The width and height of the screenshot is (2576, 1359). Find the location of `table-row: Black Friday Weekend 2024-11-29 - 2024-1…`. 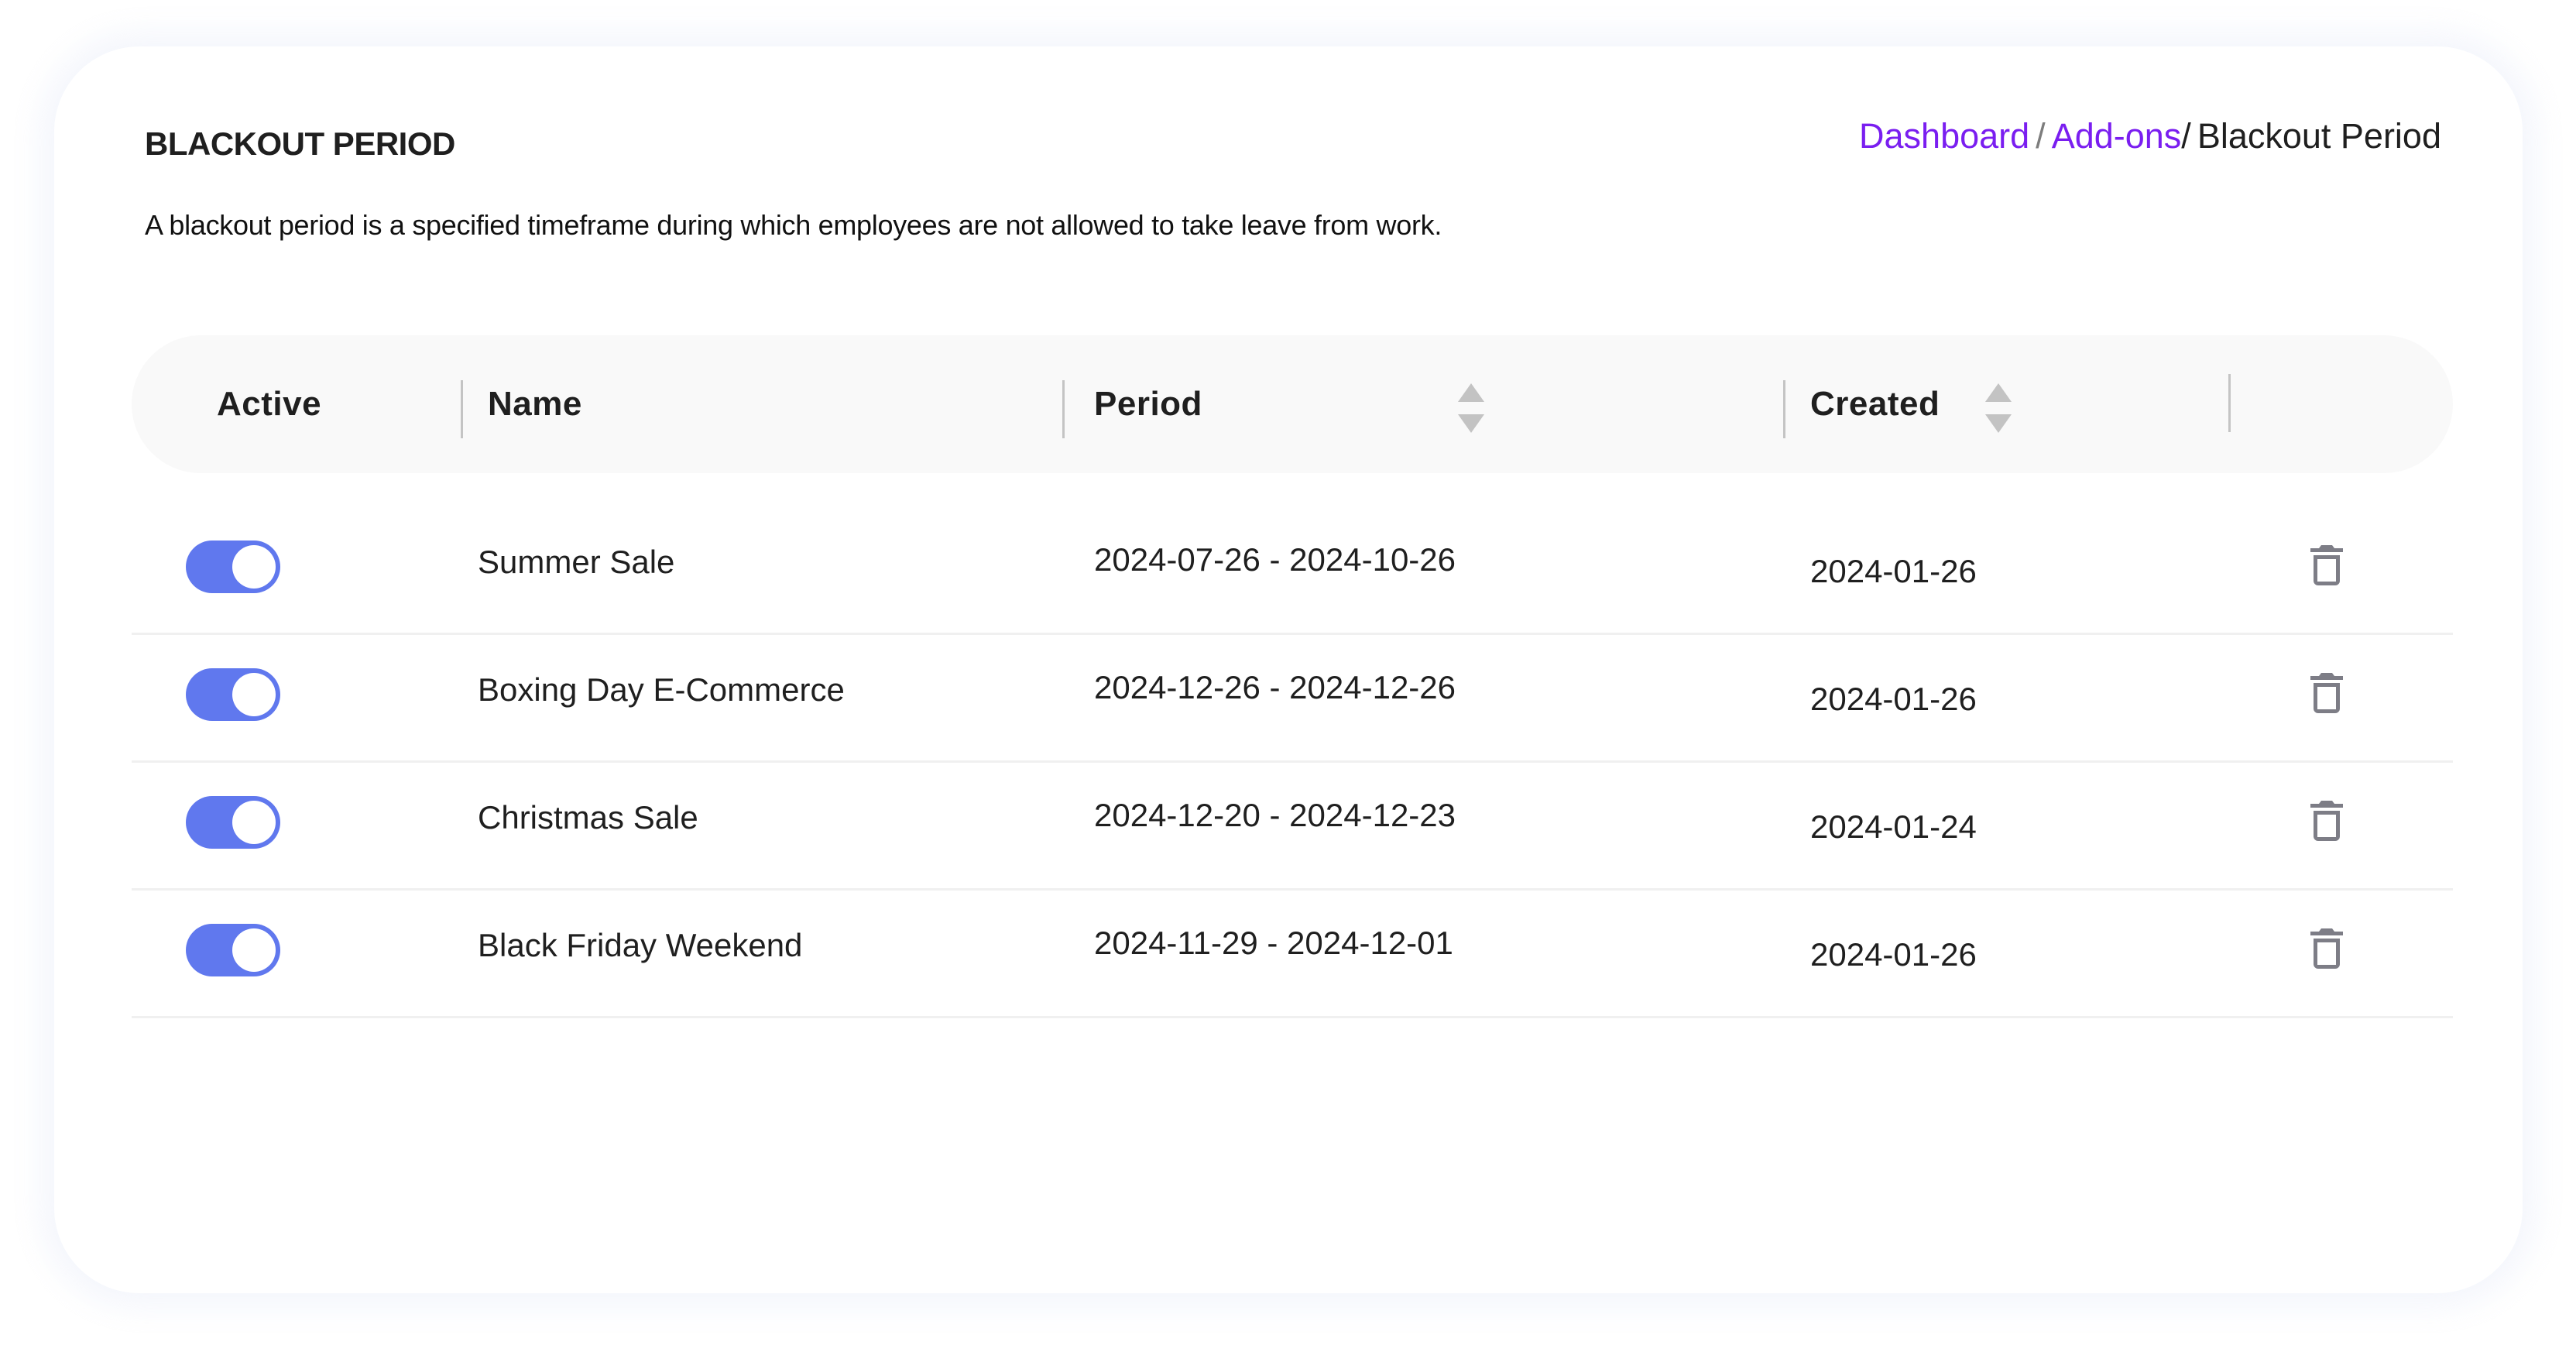

table-row: Black Friday Weekend 2024-11-29 - 2024-1… is located at coordinates (1292, 953).